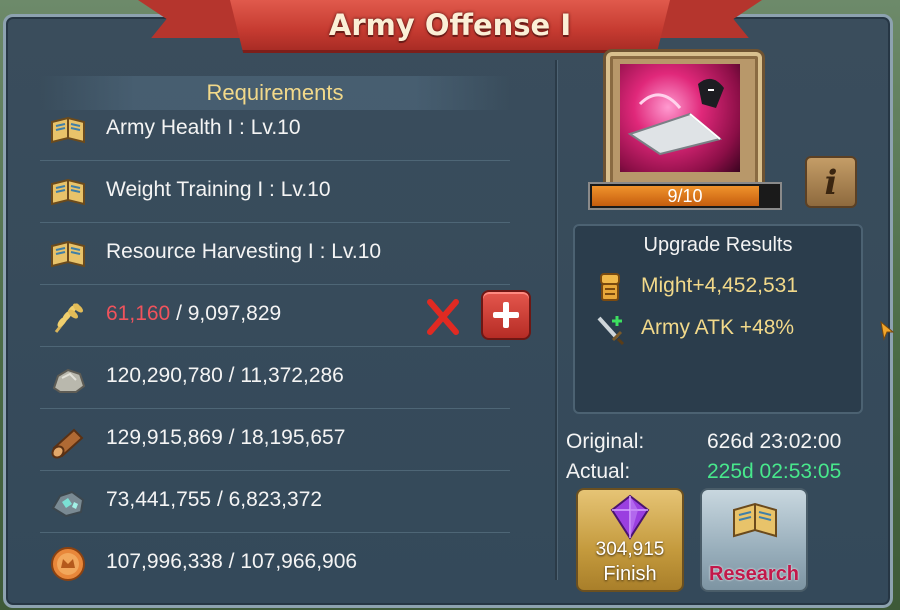  Describe the element at coordinates (720, 285) in the screenshot. I see `might-value: Might+4,452,531` at that location.